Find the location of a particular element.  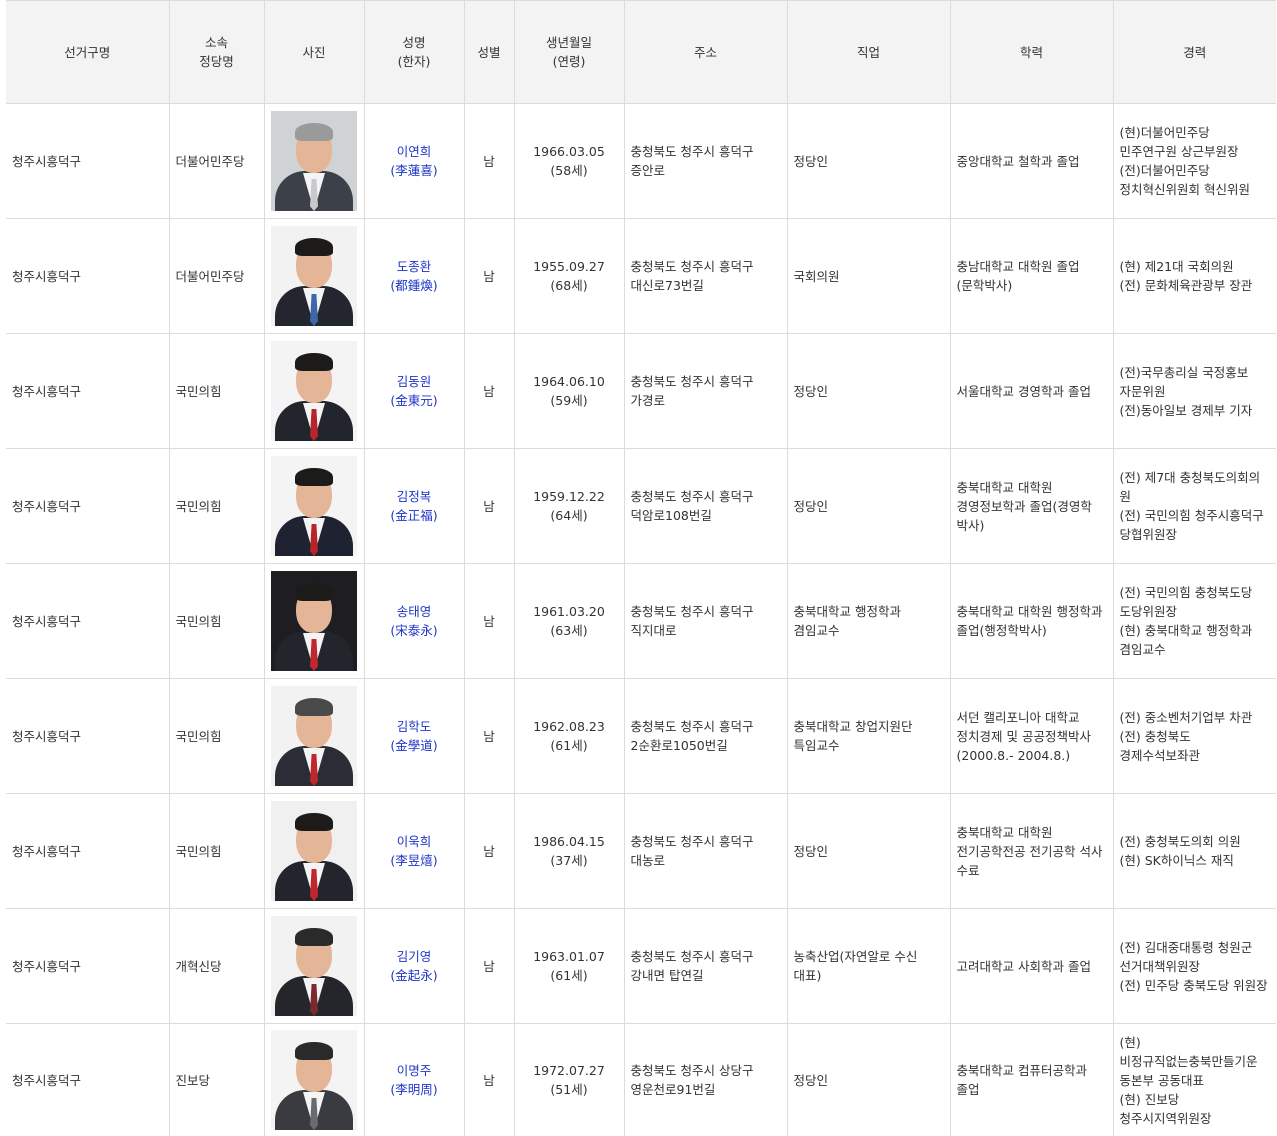

age: (59세) is located at coordinates (569, 400).